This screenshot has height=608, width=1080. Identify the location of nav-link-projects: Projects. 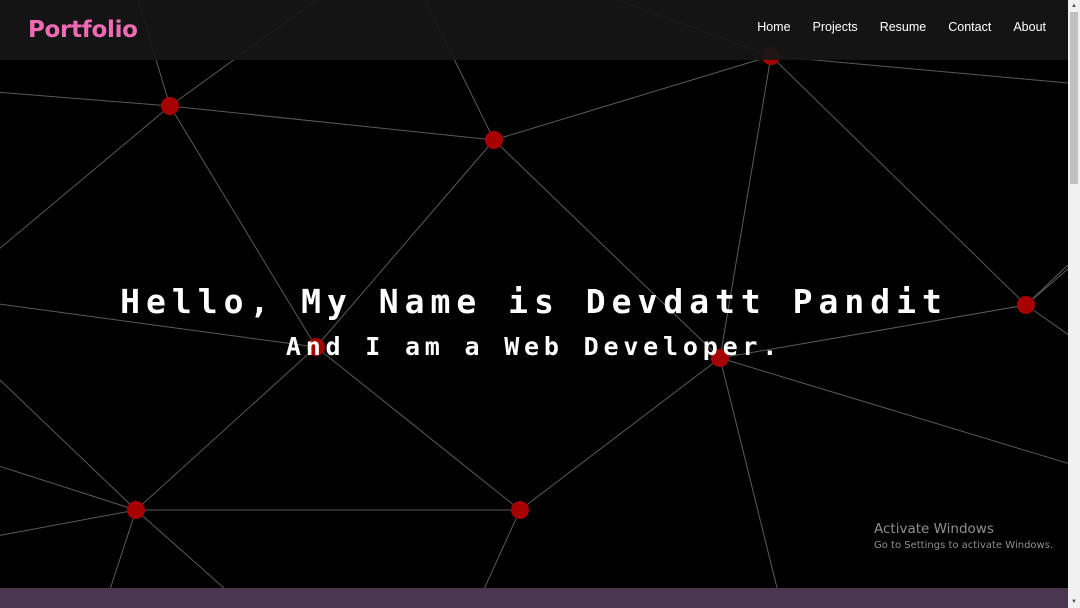
(835, 27).